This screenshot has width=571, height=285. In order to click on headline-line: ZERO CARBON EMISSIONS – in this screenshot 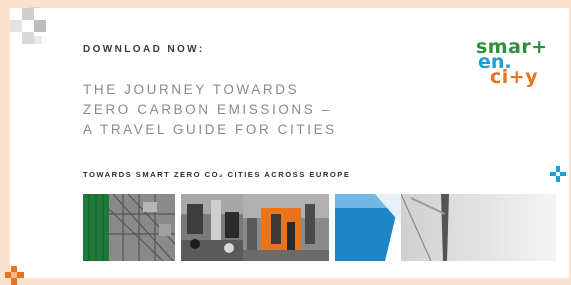, I will do `click(207, 109)`.